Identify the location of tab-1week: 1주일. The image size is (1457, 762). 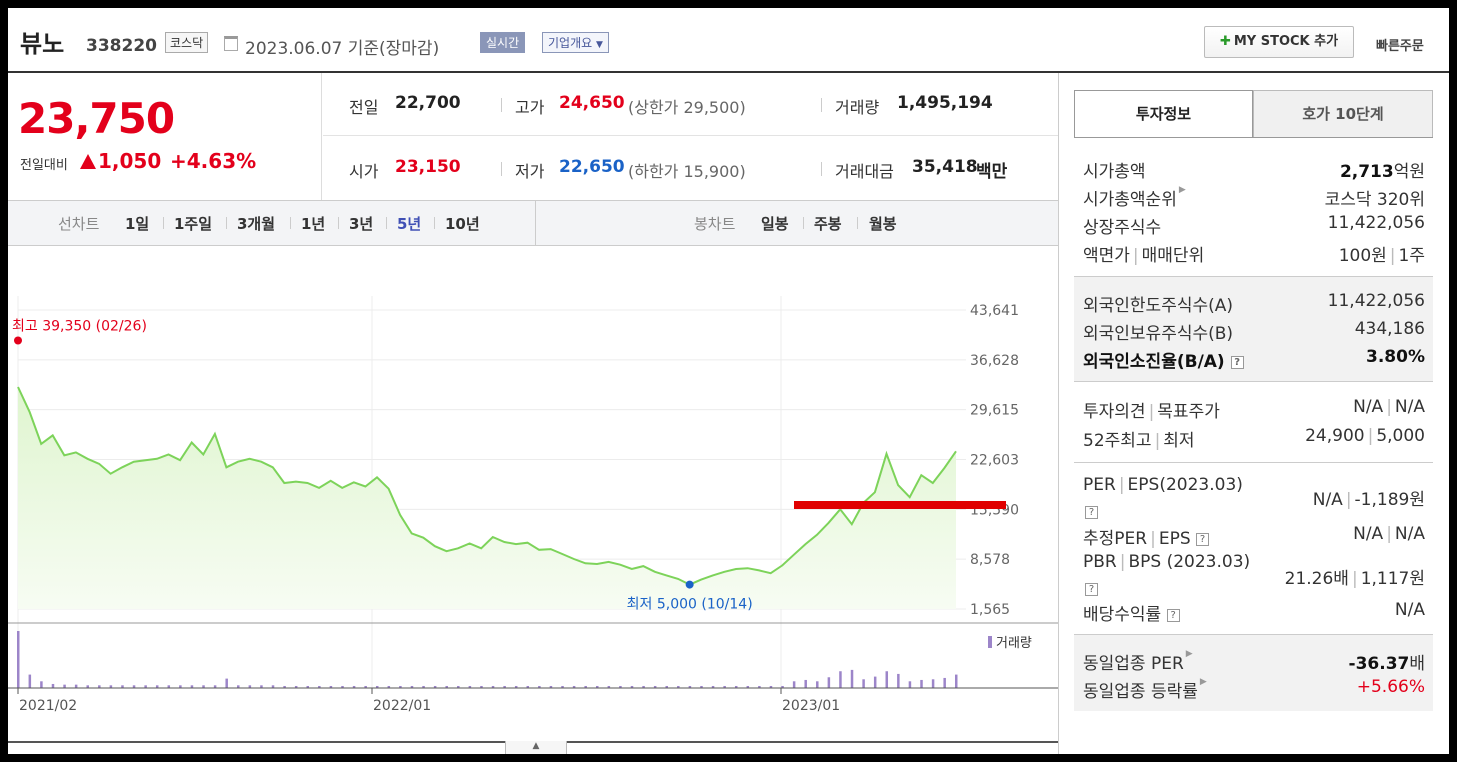
(193, 223).